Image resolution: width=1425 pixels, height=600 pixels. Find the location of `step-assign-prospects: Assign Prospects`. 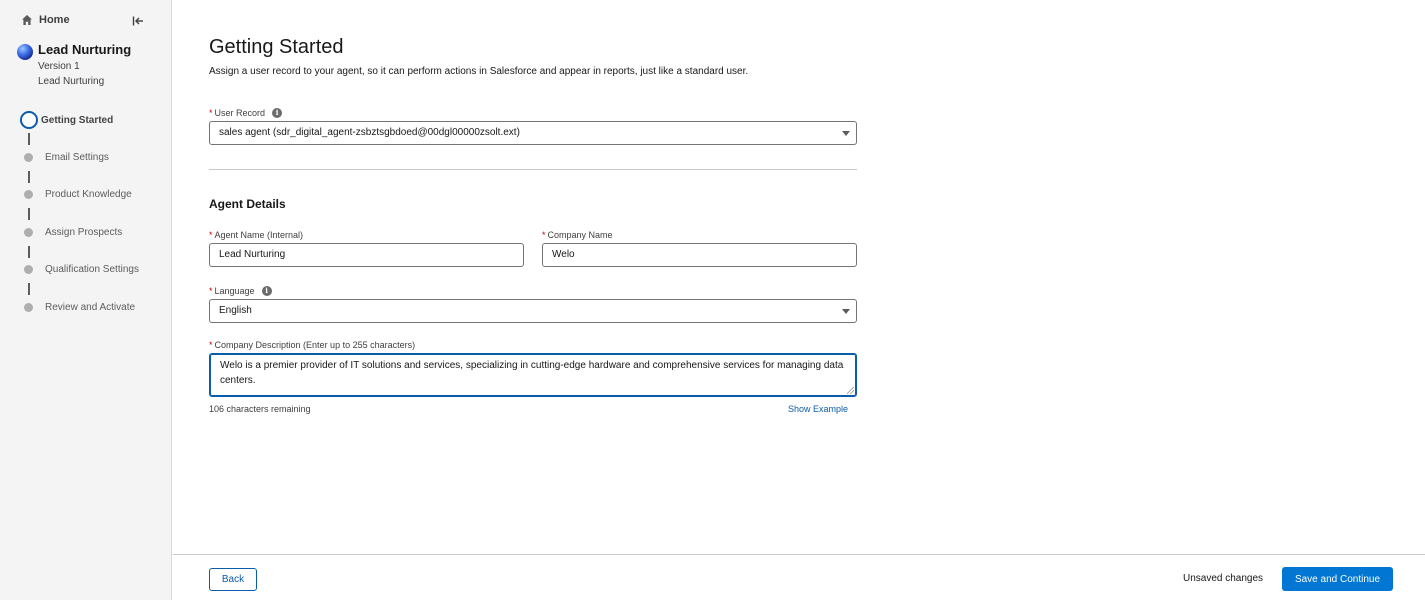

step-assign-prospects: Assign Prospects is located at coordinates (71, 232).